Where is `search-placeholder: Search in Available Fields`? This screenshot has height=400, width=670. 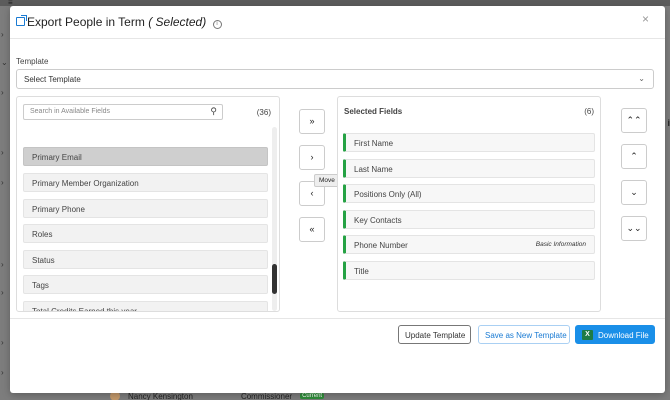 search-placeholder: Search in Available Fields is located at coordinates (70, 111).